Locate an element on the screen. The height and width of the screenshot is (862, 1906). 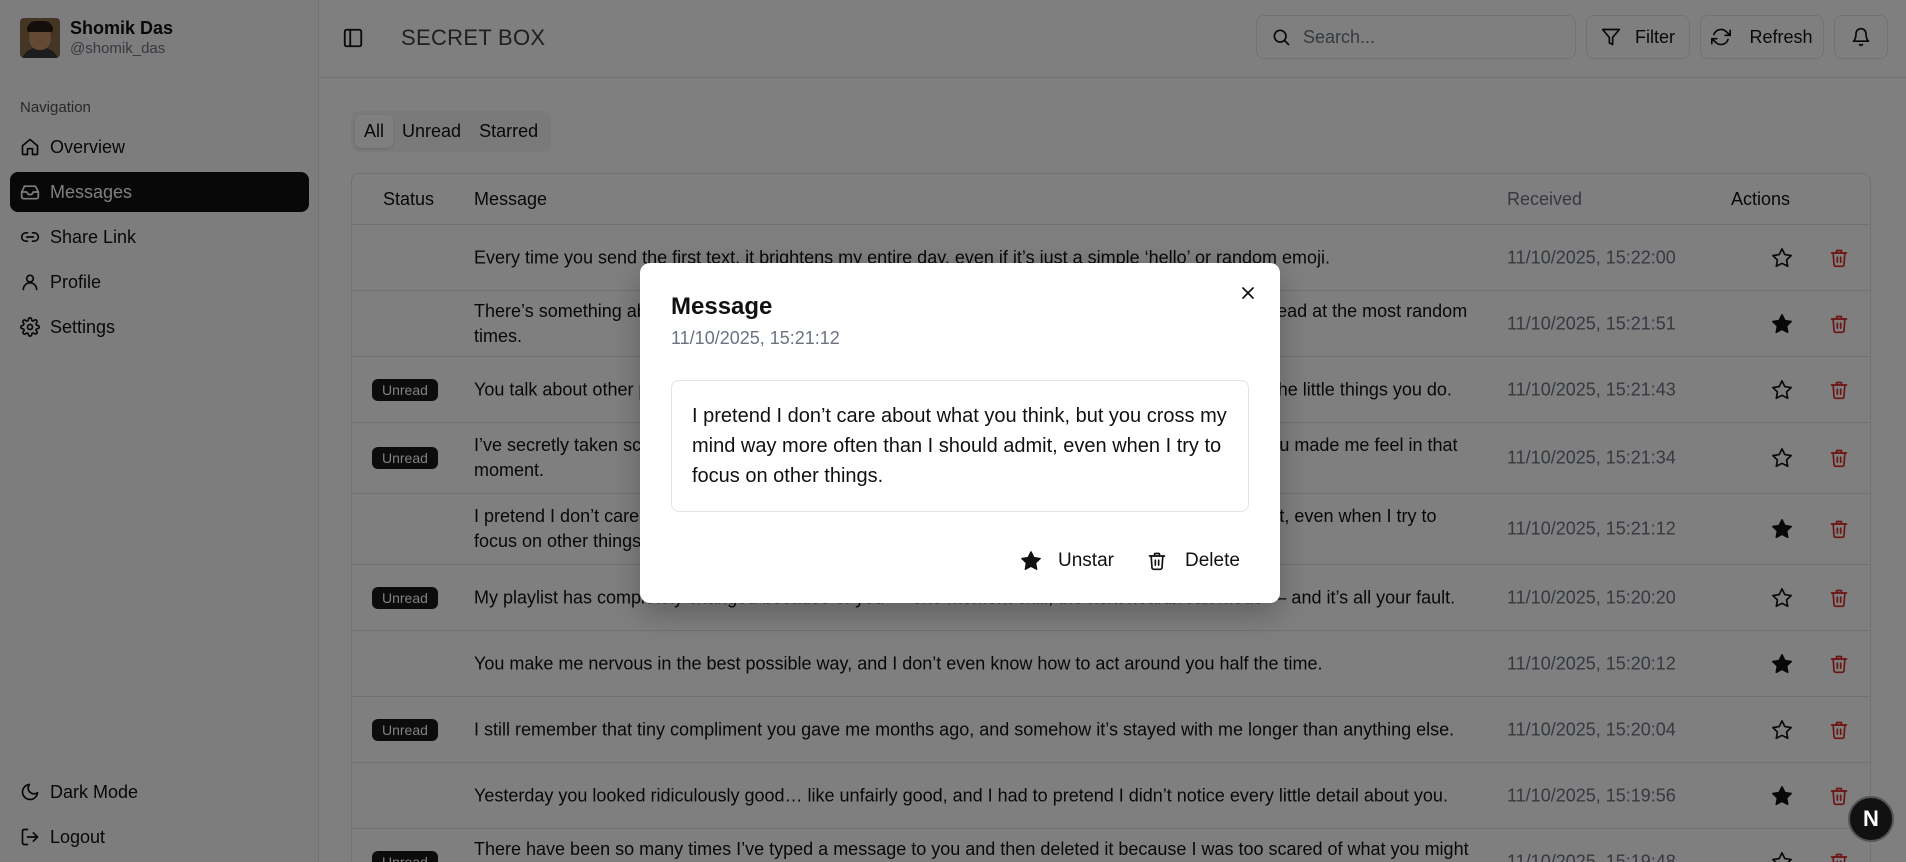
delete-button: Delete is located at coordinates (1193, 561).